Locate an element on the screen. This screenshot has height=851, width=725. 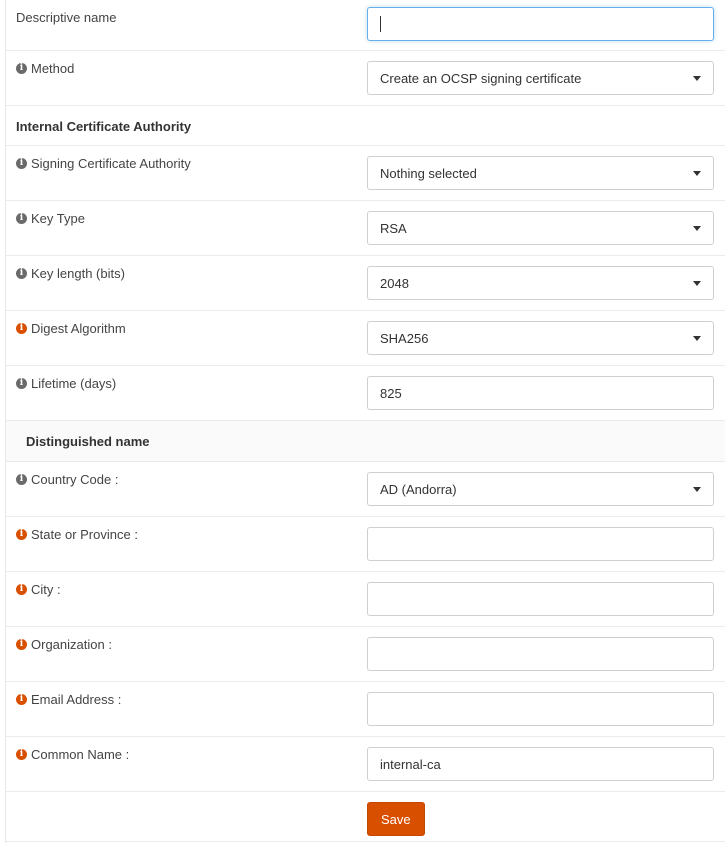
row-country-code: i Country Code : AD (Andorra) is located at coordinates (365, 489).